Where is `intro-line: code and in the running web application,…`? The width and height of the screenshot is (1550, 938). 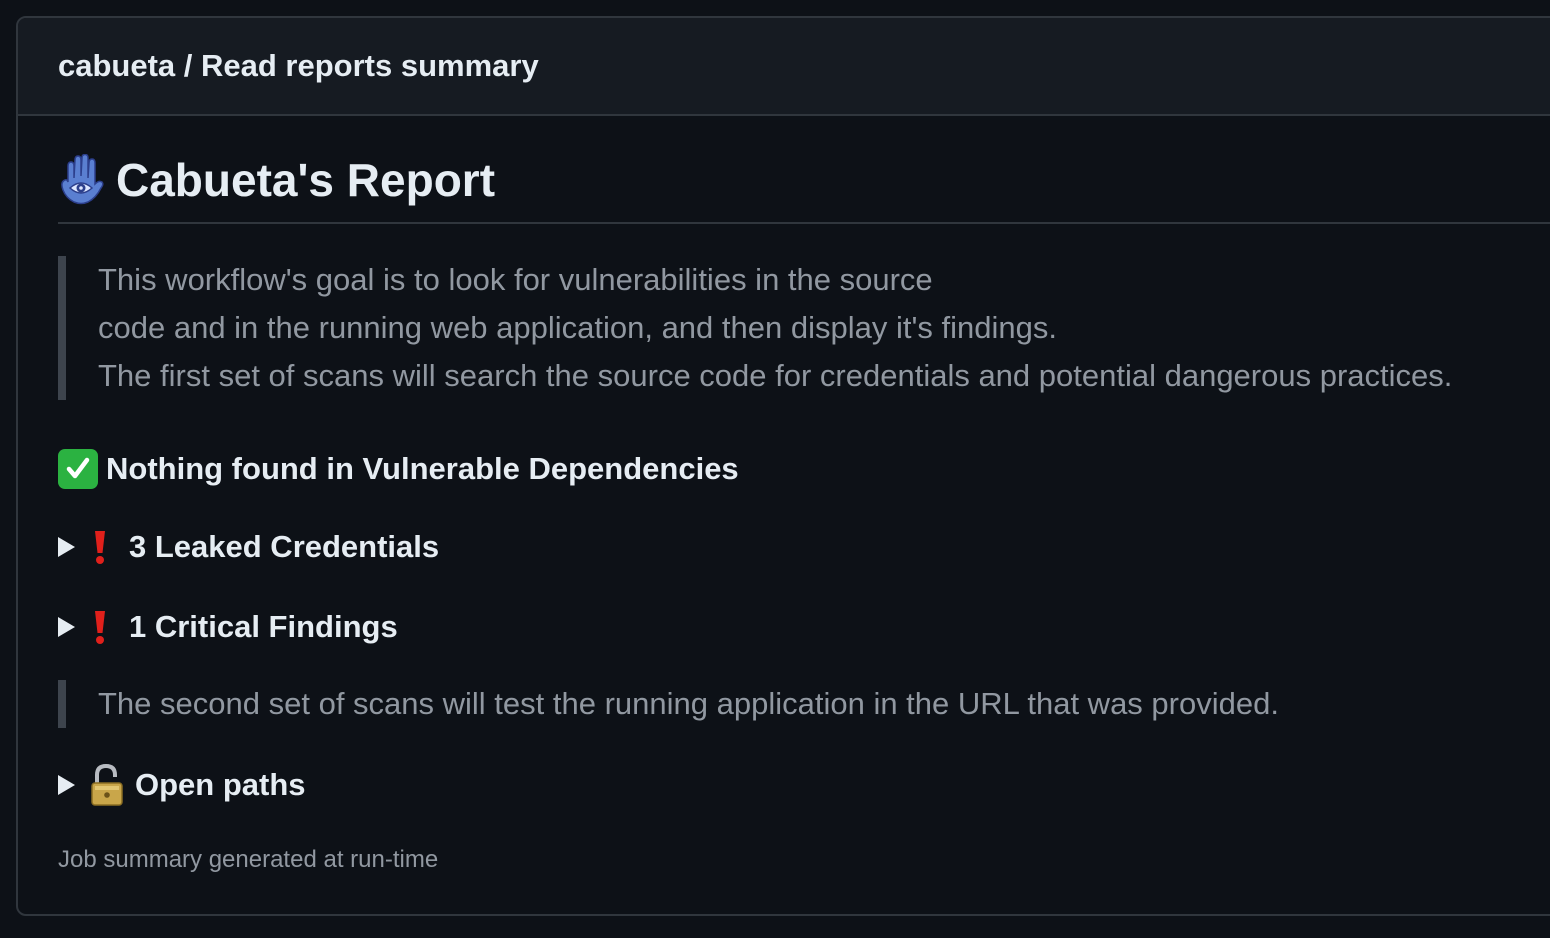 intro-line: code and in the running web application,… is located at coordinates (577, 327).